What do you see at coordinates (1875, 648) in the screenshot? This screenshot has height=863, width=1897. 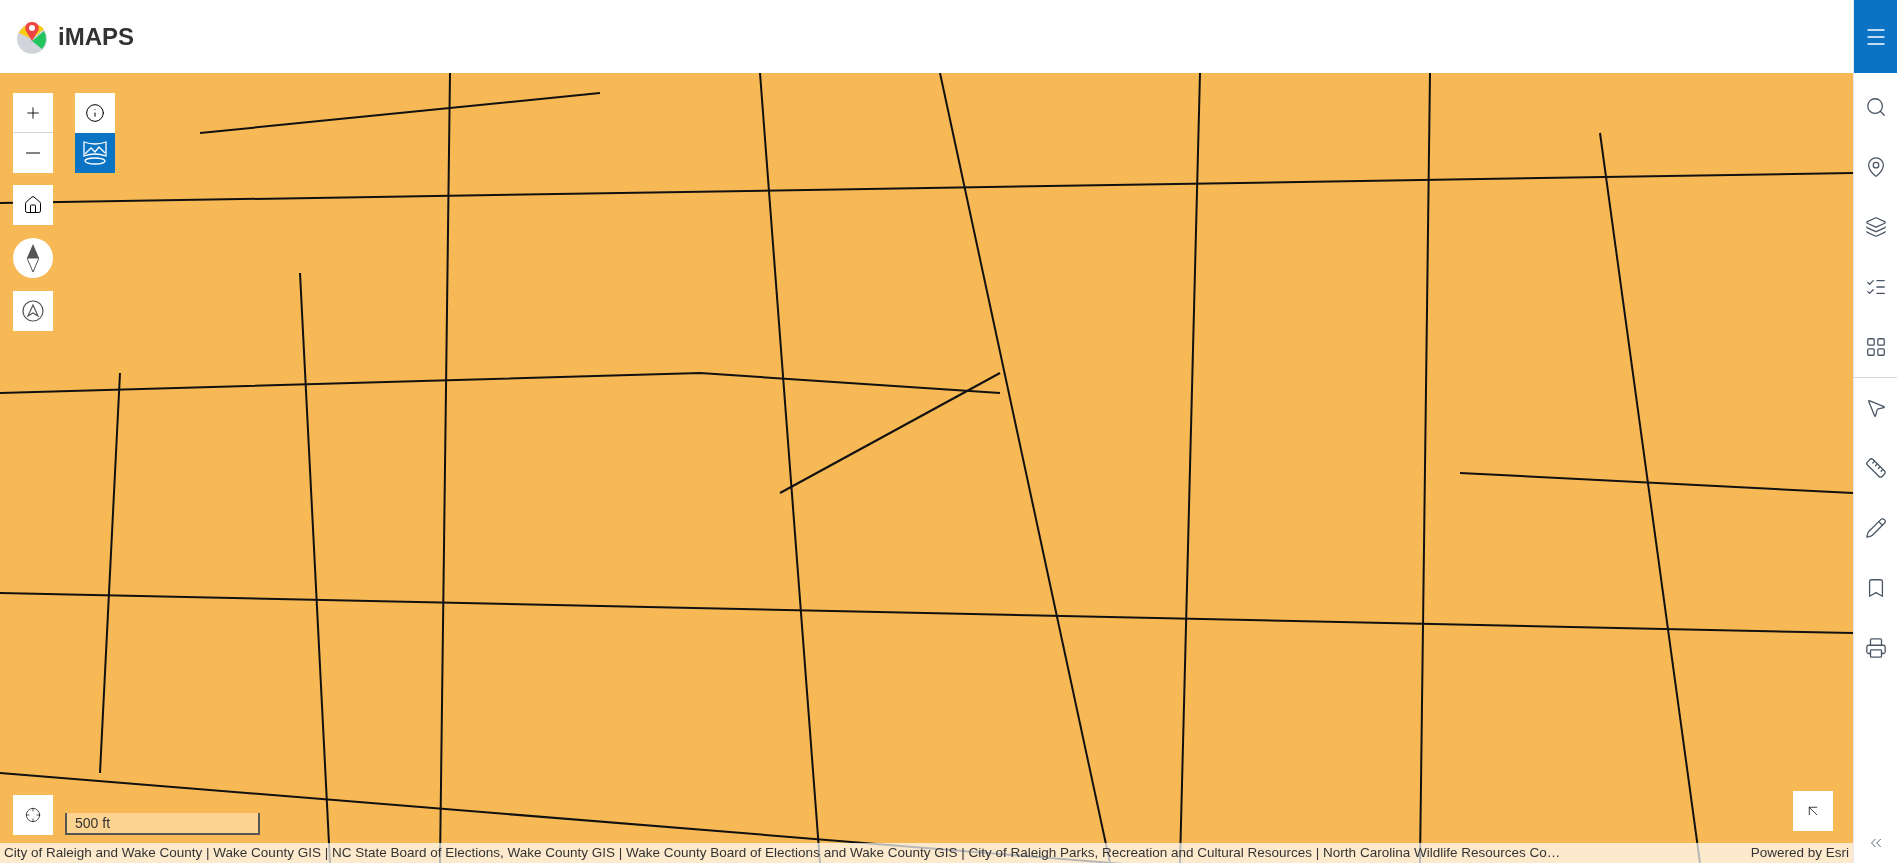 I see `printer-icon` at bounding box center [1875, 648].